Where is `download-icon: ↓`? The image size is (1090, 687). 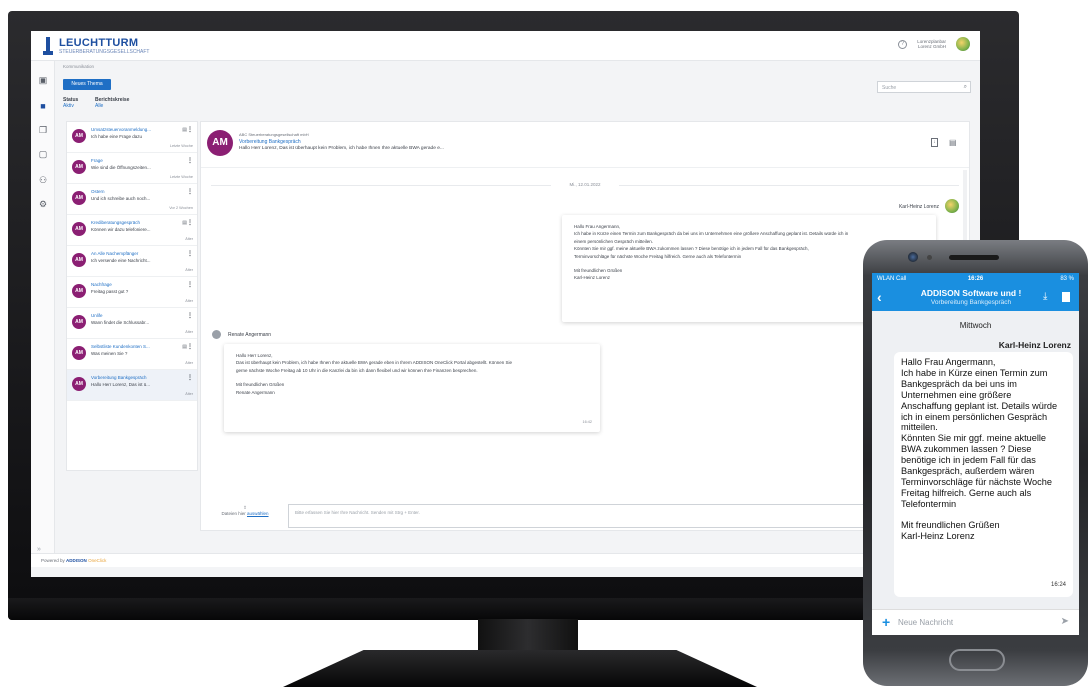 download-icon: ↓ is located at coordinates (934, 142).